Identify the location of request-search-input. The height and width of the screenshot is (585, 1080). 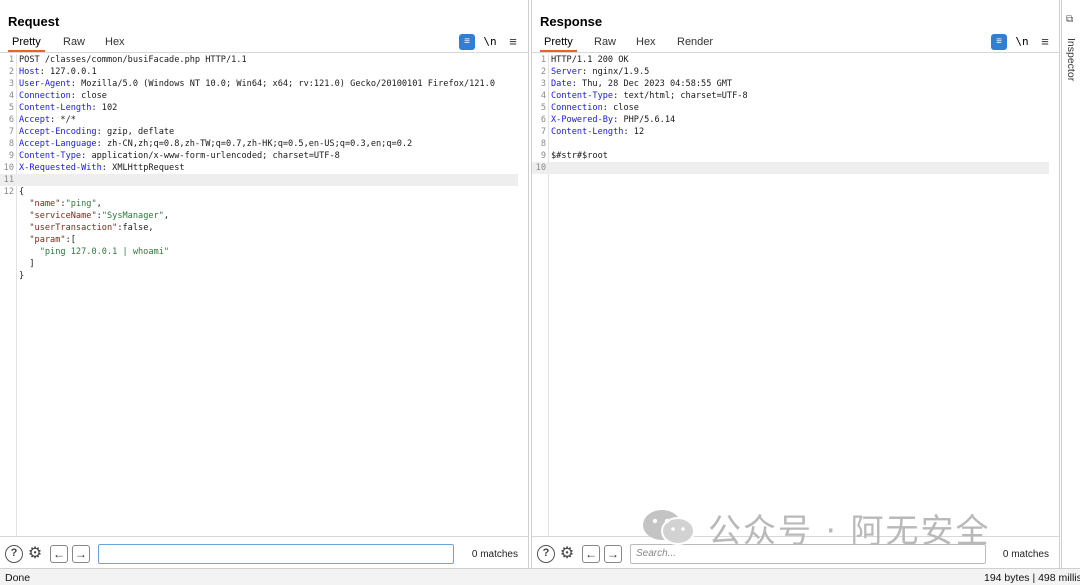
(276, 554).